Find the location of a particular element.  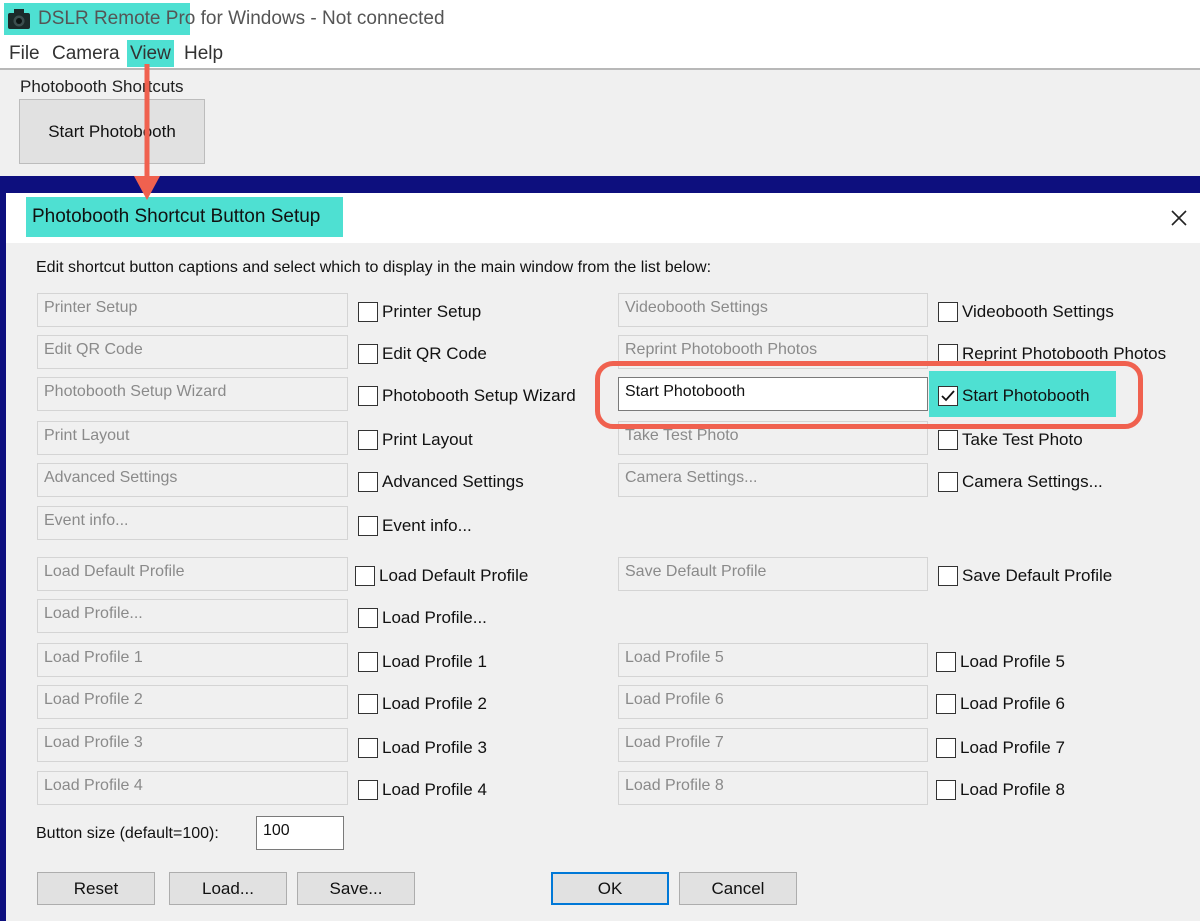

checkbox-load-profile-5: Load Profile 5 is located at coordinates (1000, 662).